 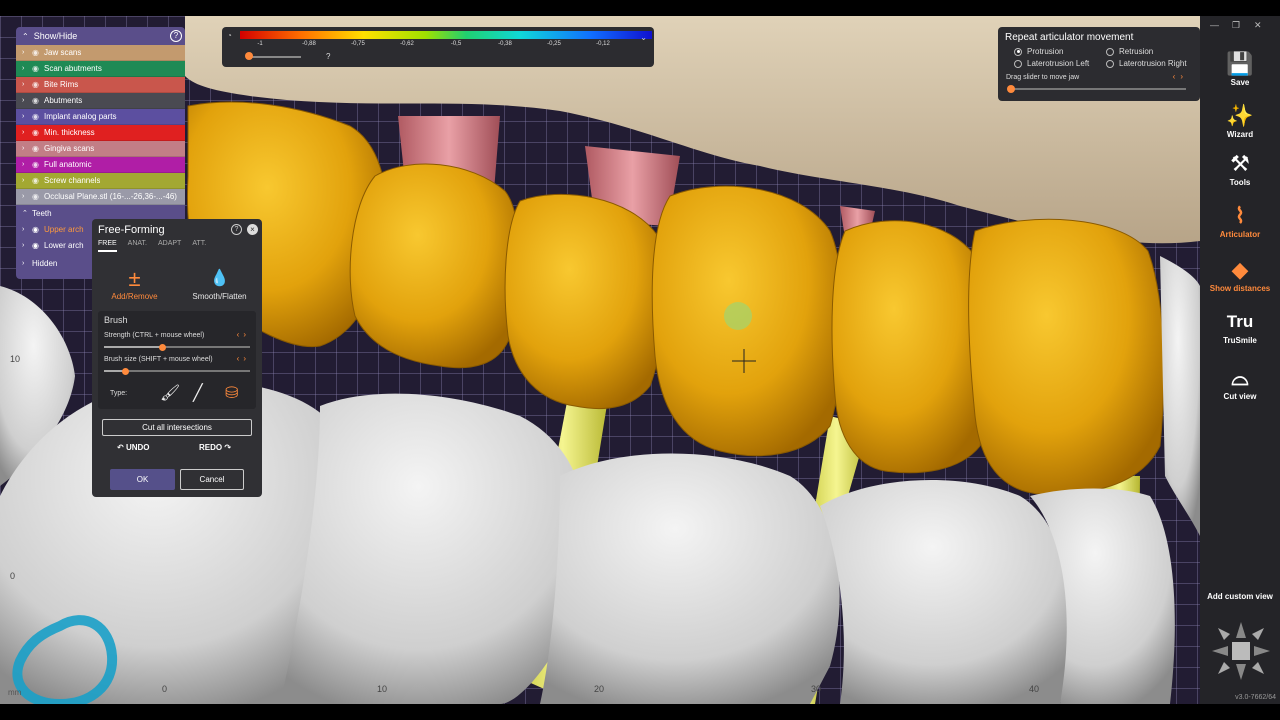 What do you see at coordinates (1240, 288) in the screenshot?
I see `toolbar-label: Show distances` at bounding box center [1240, 288].